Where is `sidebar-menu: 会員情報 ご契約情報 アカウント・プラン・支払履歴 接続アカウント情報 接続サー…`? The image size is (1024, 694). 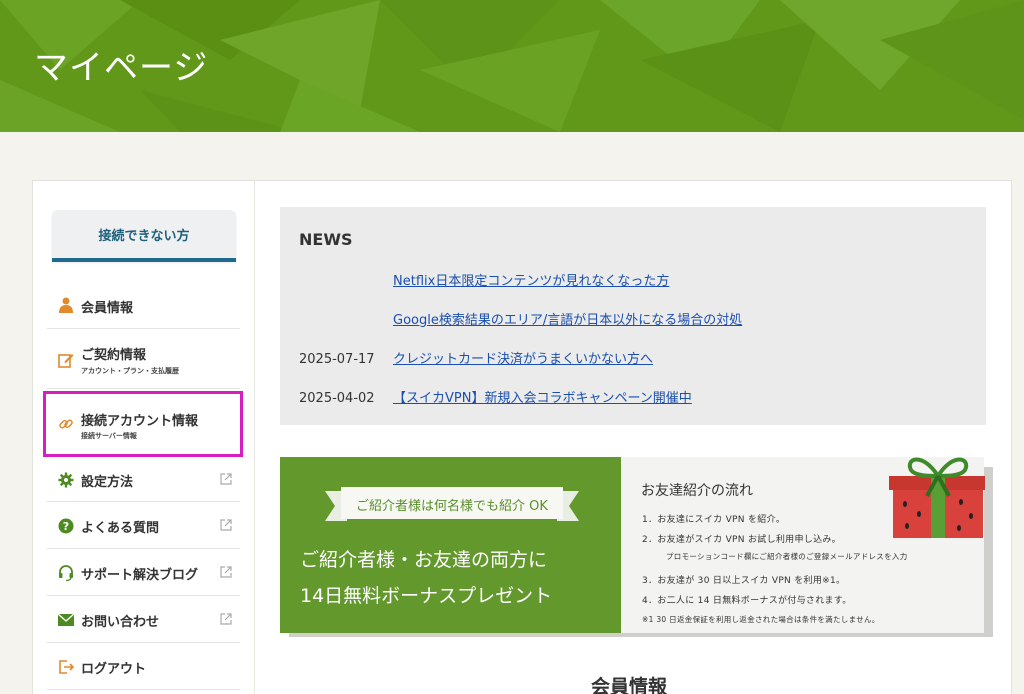 sidebar-menu: 会員情報 ご契約情報 アカウント・プラン・支払履歴 接続アカウント情報 接続サー… is located at coordinates (143, 485).